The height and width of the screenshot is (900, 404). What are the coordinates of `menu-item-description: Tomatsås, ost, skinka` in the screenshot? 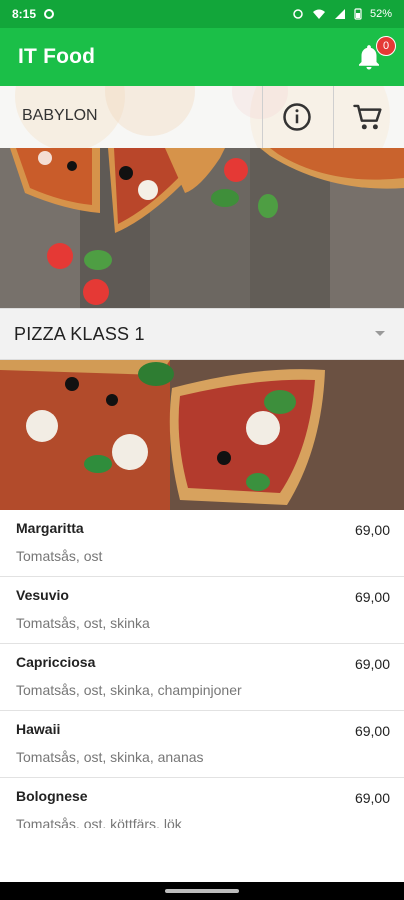 It's located at (83, 623).